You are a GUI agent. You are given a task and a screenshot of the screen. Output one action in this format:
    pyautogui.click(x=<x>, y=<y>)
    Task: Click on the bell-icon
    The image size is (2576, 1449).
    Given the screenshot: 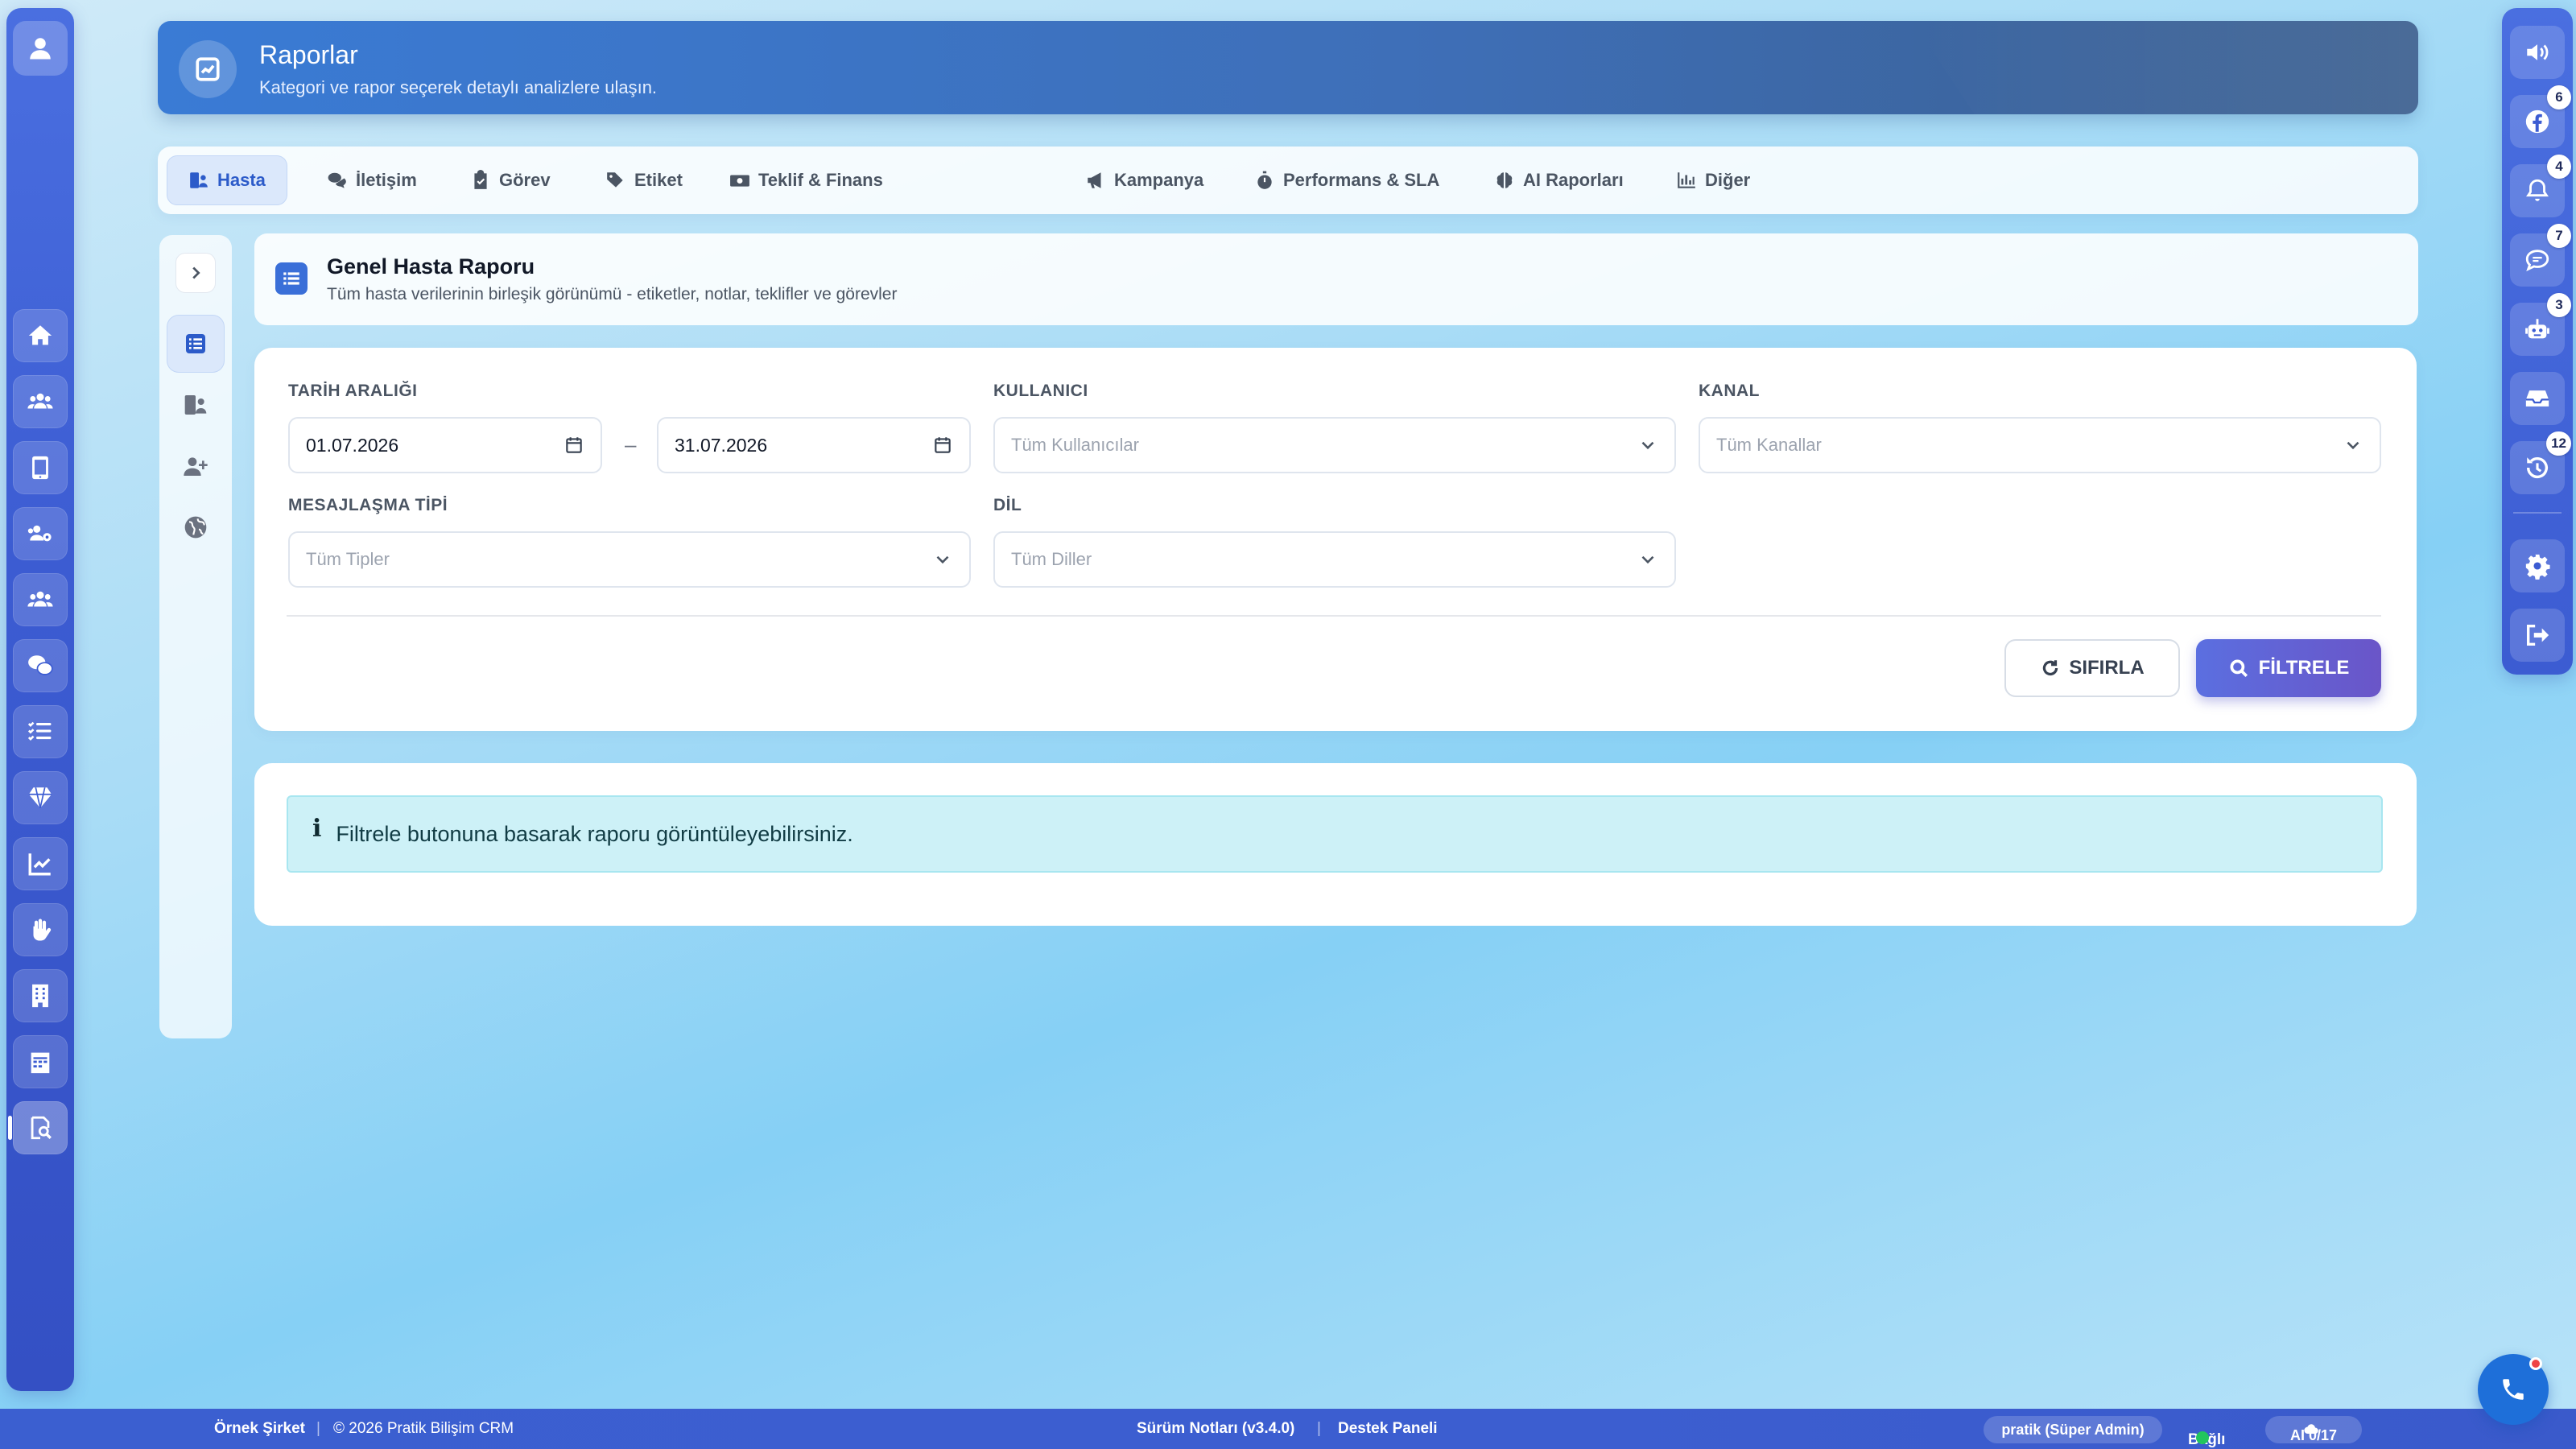 What is the action you would take?
    pyautogui.click(x=2537, y=190)
    